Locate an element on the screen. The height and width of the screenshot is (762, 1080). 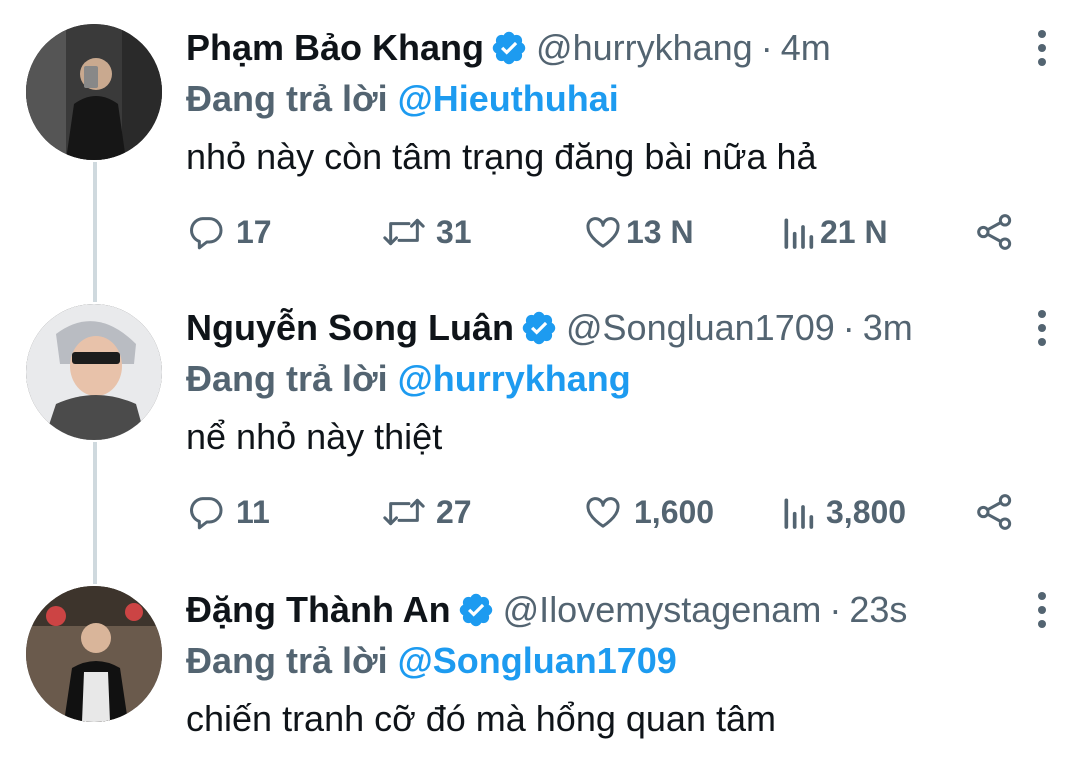
tweet-text: chiến tranh cỡ đó mà hổng quan tâm is located at coordinates (481, 718).